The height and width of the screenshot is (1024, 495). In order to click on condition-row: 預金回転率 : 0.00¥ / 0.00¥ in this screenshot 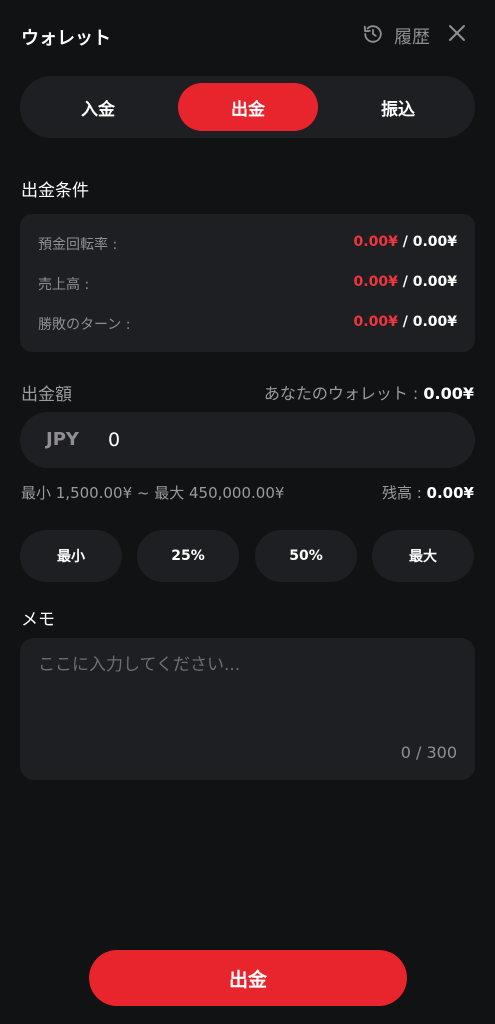, I will do `click(247, 244)`.